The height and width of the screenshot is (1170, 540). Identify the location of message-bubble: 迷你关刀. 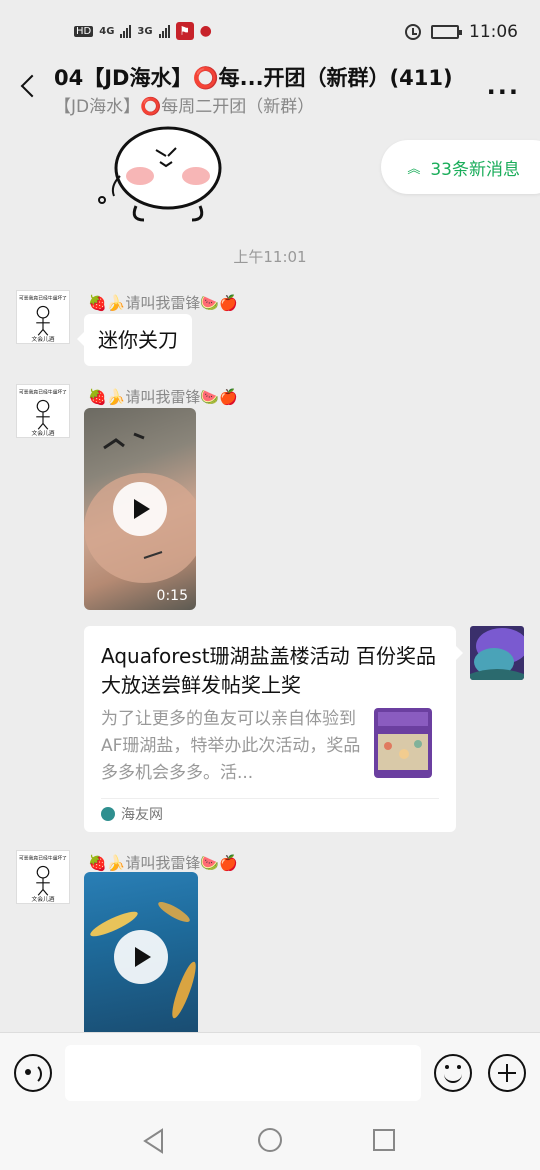
(134, 340).